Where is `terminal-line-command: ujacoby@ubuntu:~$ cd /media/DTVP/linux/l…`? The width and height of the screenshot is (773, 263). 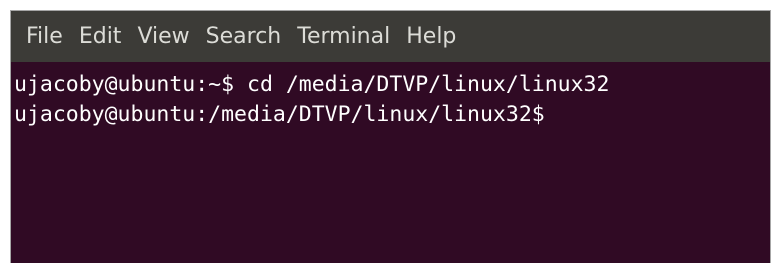
terminal-line-command: ujacoby@ubuntu:~$ cd /media/DTVP/linux/l… is located at coordinates (312, 84).